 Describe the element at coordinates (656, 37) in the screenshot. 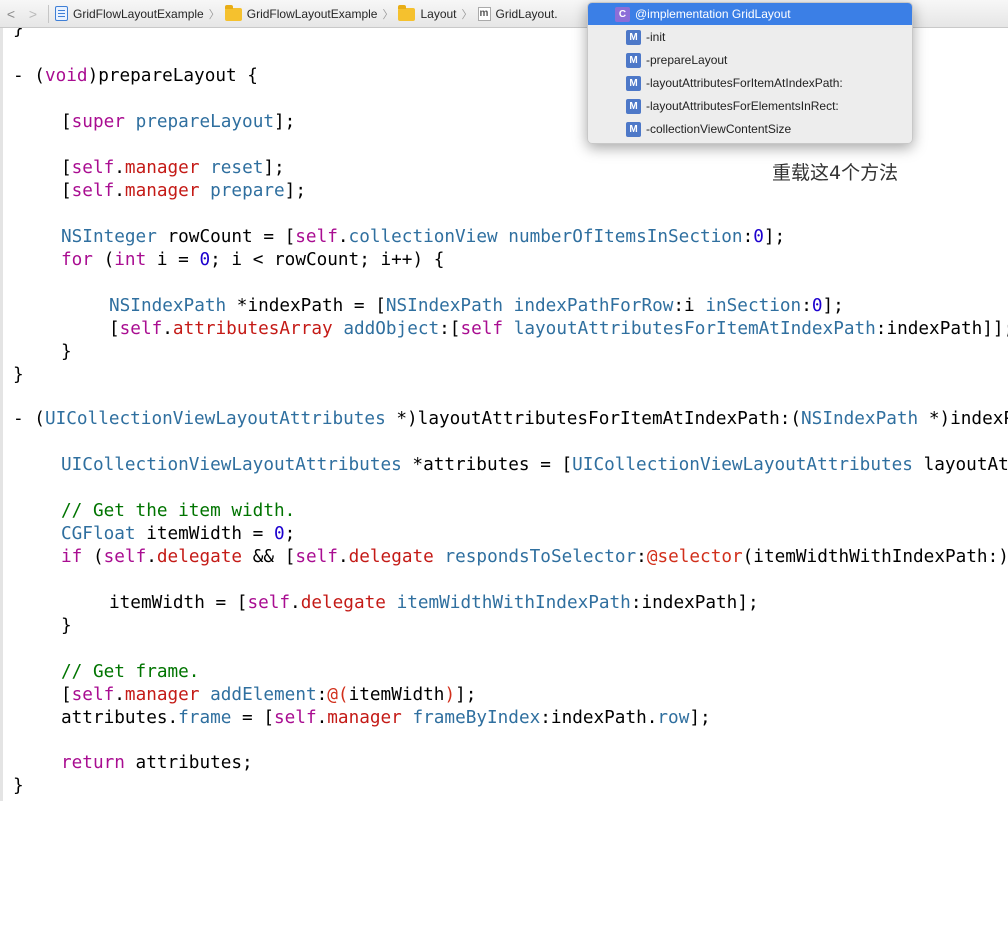

I see `popup-item-label: -init` at that location.